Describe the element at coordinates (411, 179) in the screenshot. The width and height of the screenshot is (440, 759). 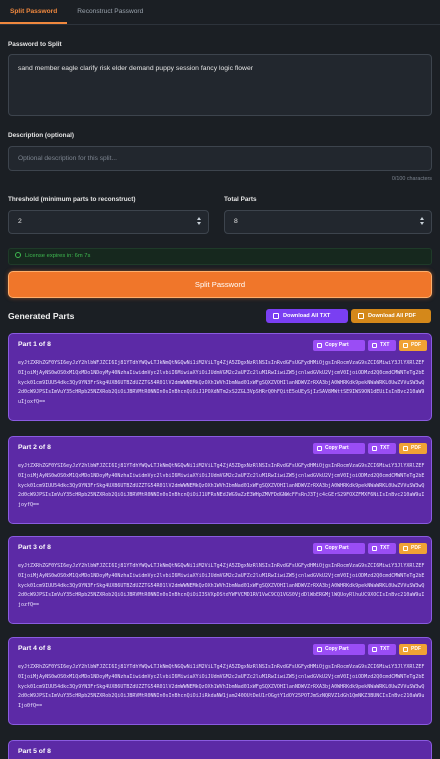
I see `description-counter: 0/100 characters` at that location.